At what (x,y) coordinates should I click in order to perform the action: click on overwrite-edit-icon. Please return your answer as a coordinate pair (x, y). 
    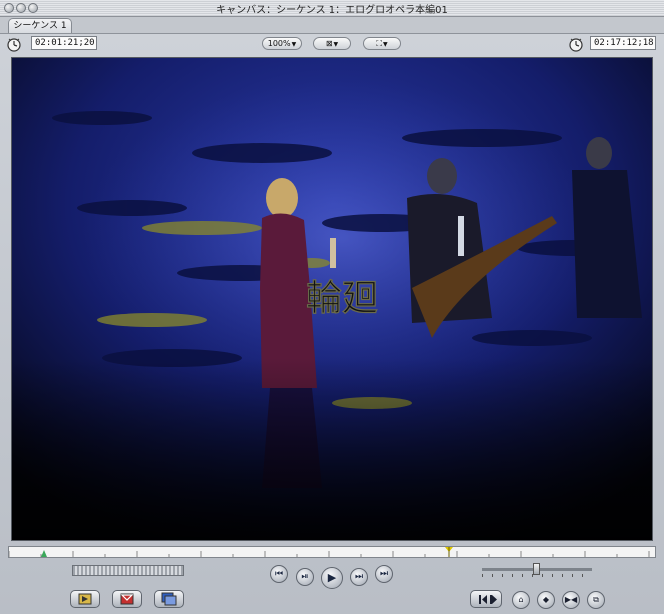
    Looking at the image, I should click on (127, 599).